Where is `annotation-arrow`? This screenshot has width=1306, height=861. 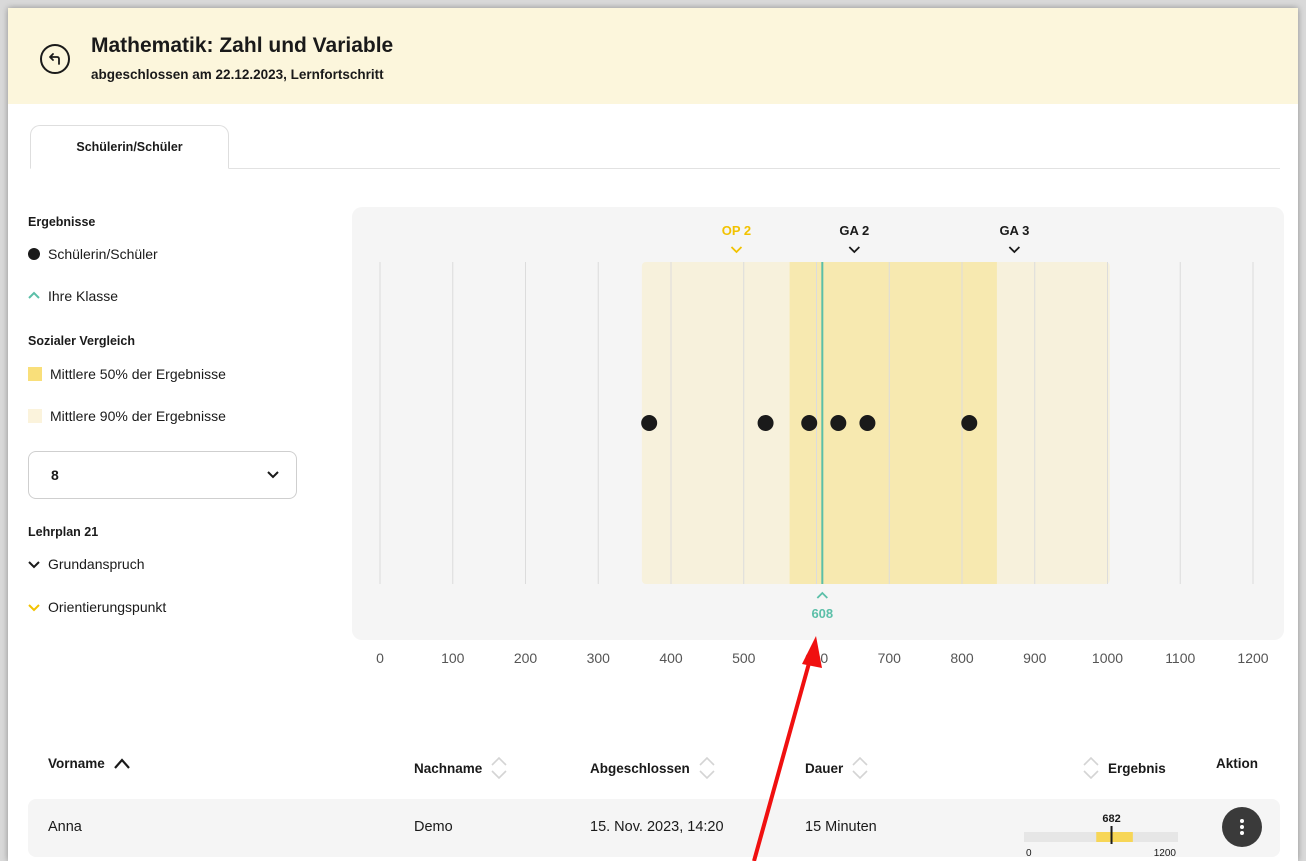
annotation-arrow is located at coordinates (787, 748).